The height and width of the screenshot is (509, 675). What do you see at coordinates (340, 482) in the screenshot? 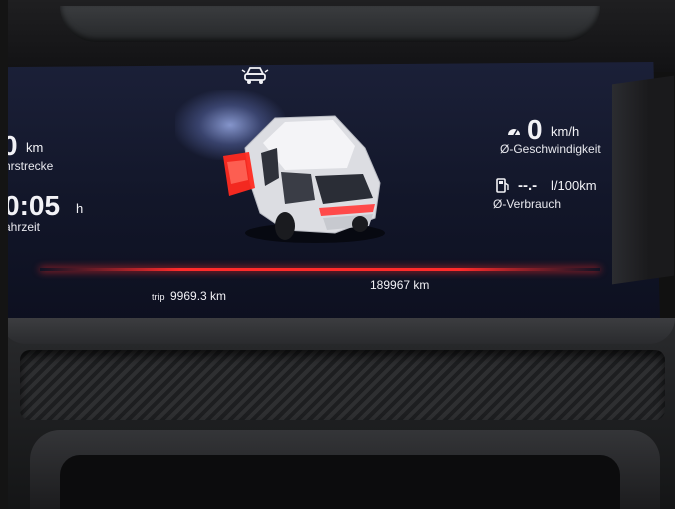
I see `dashboard-slot` at bounding box center [340, 482].